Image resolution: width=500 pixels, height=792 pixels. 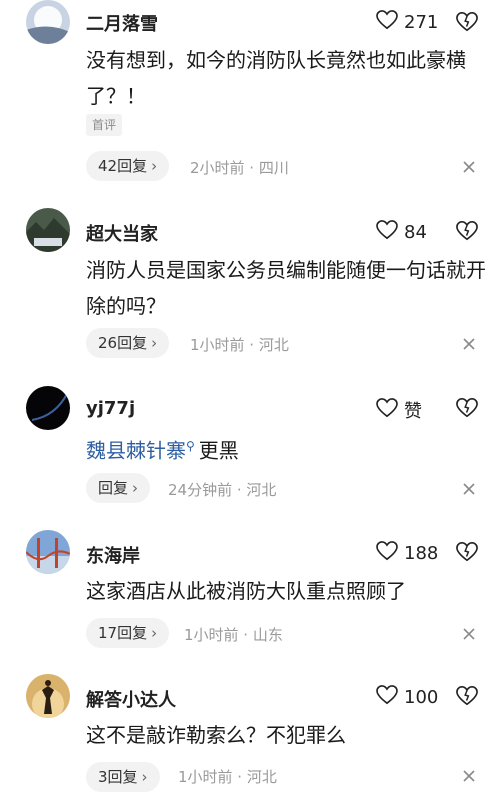 I want to click on replies-button: 17回复 ›, so click(x=128, y=633).